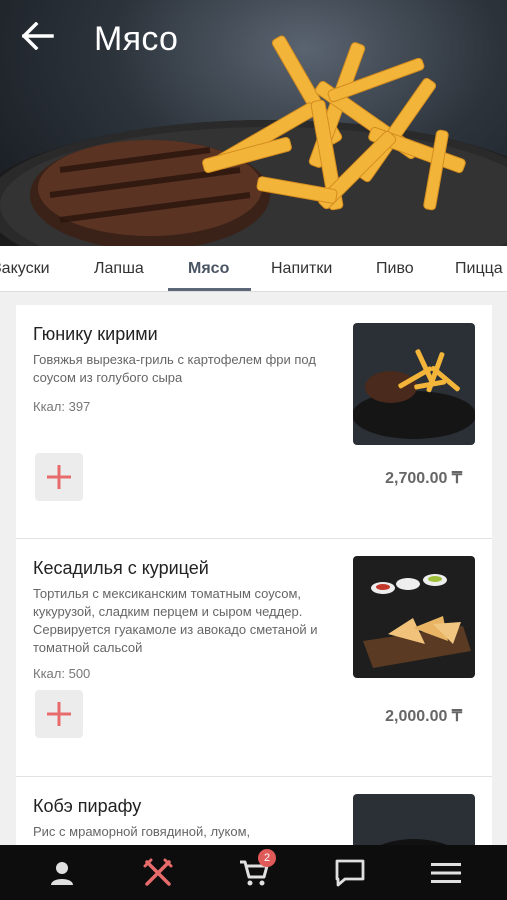  I want to click on item-price: 2,700.00 ₸, so click(423, 478).